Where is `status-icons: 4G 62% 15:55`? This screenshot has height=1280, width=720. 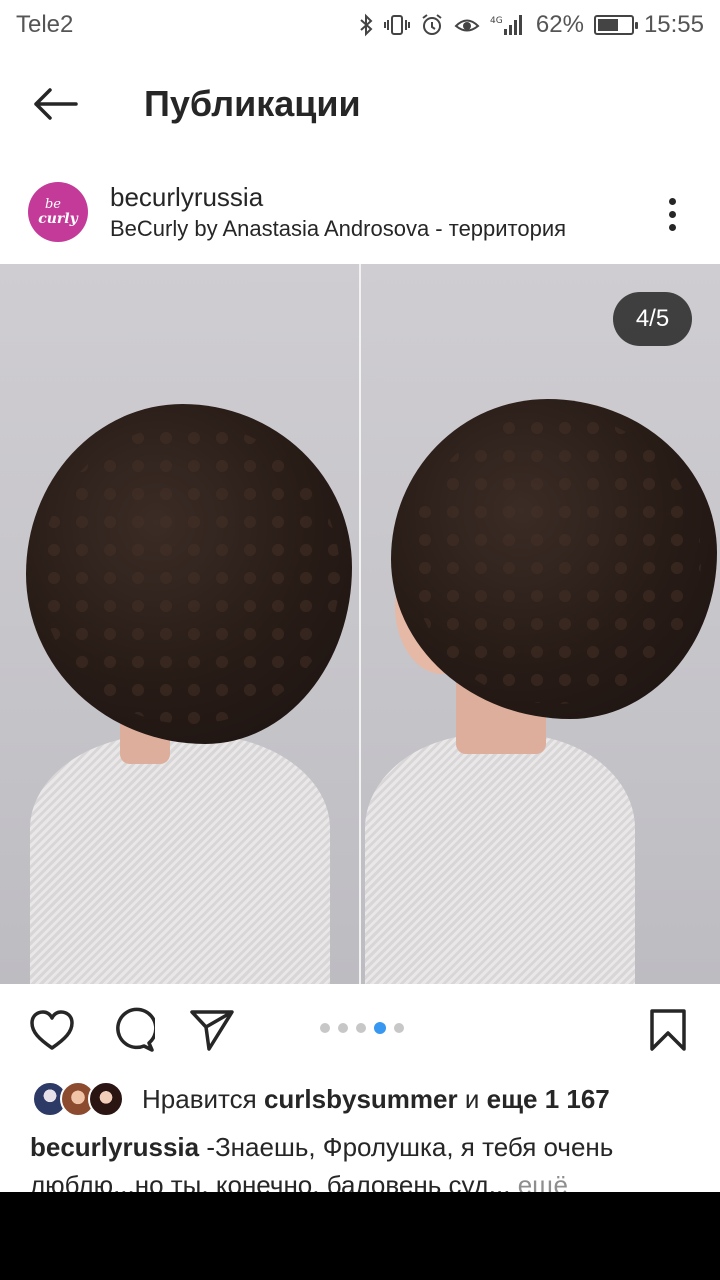
status-icons: 4G 62% 15:55 is located at coordinates (531, 25).